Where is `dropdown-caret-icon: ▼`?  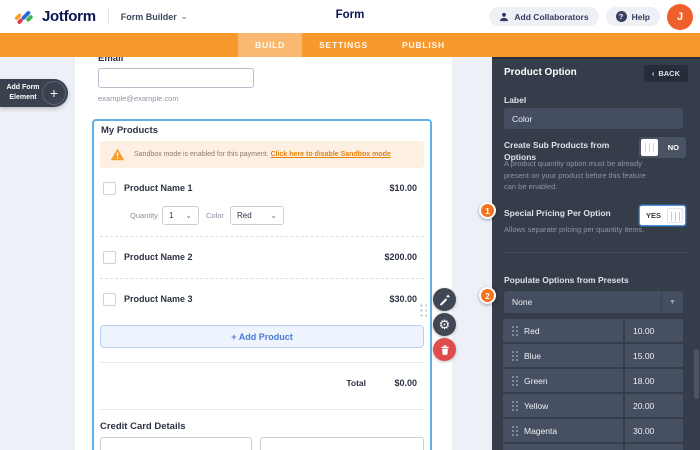
dropdown-caret-icon: ▼ is located at coordinates (672, 302).